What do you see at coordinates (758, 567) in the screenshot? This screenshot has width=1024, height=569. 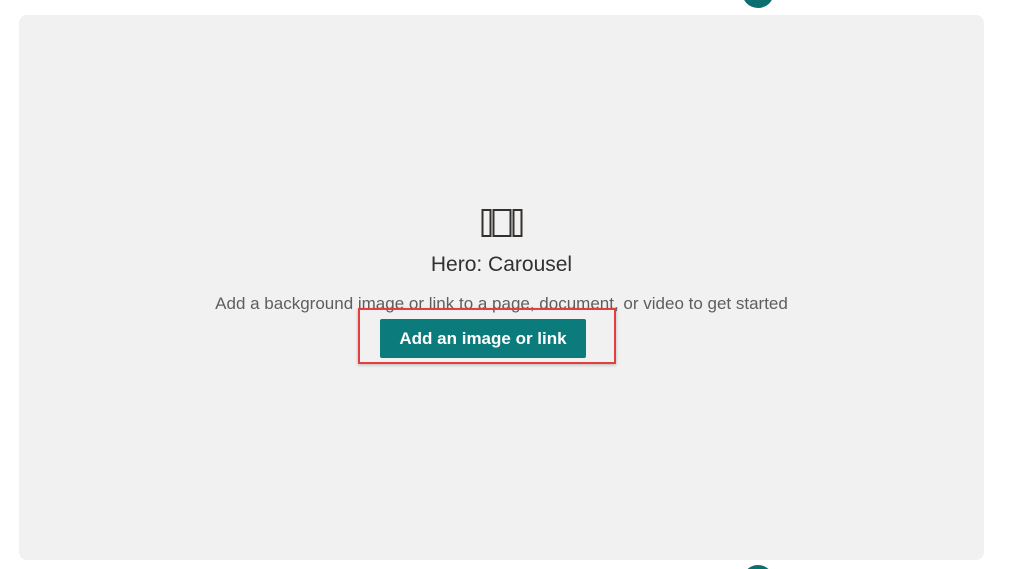 I see `section-add-handle-bottom` at bounding box center [758, 567].